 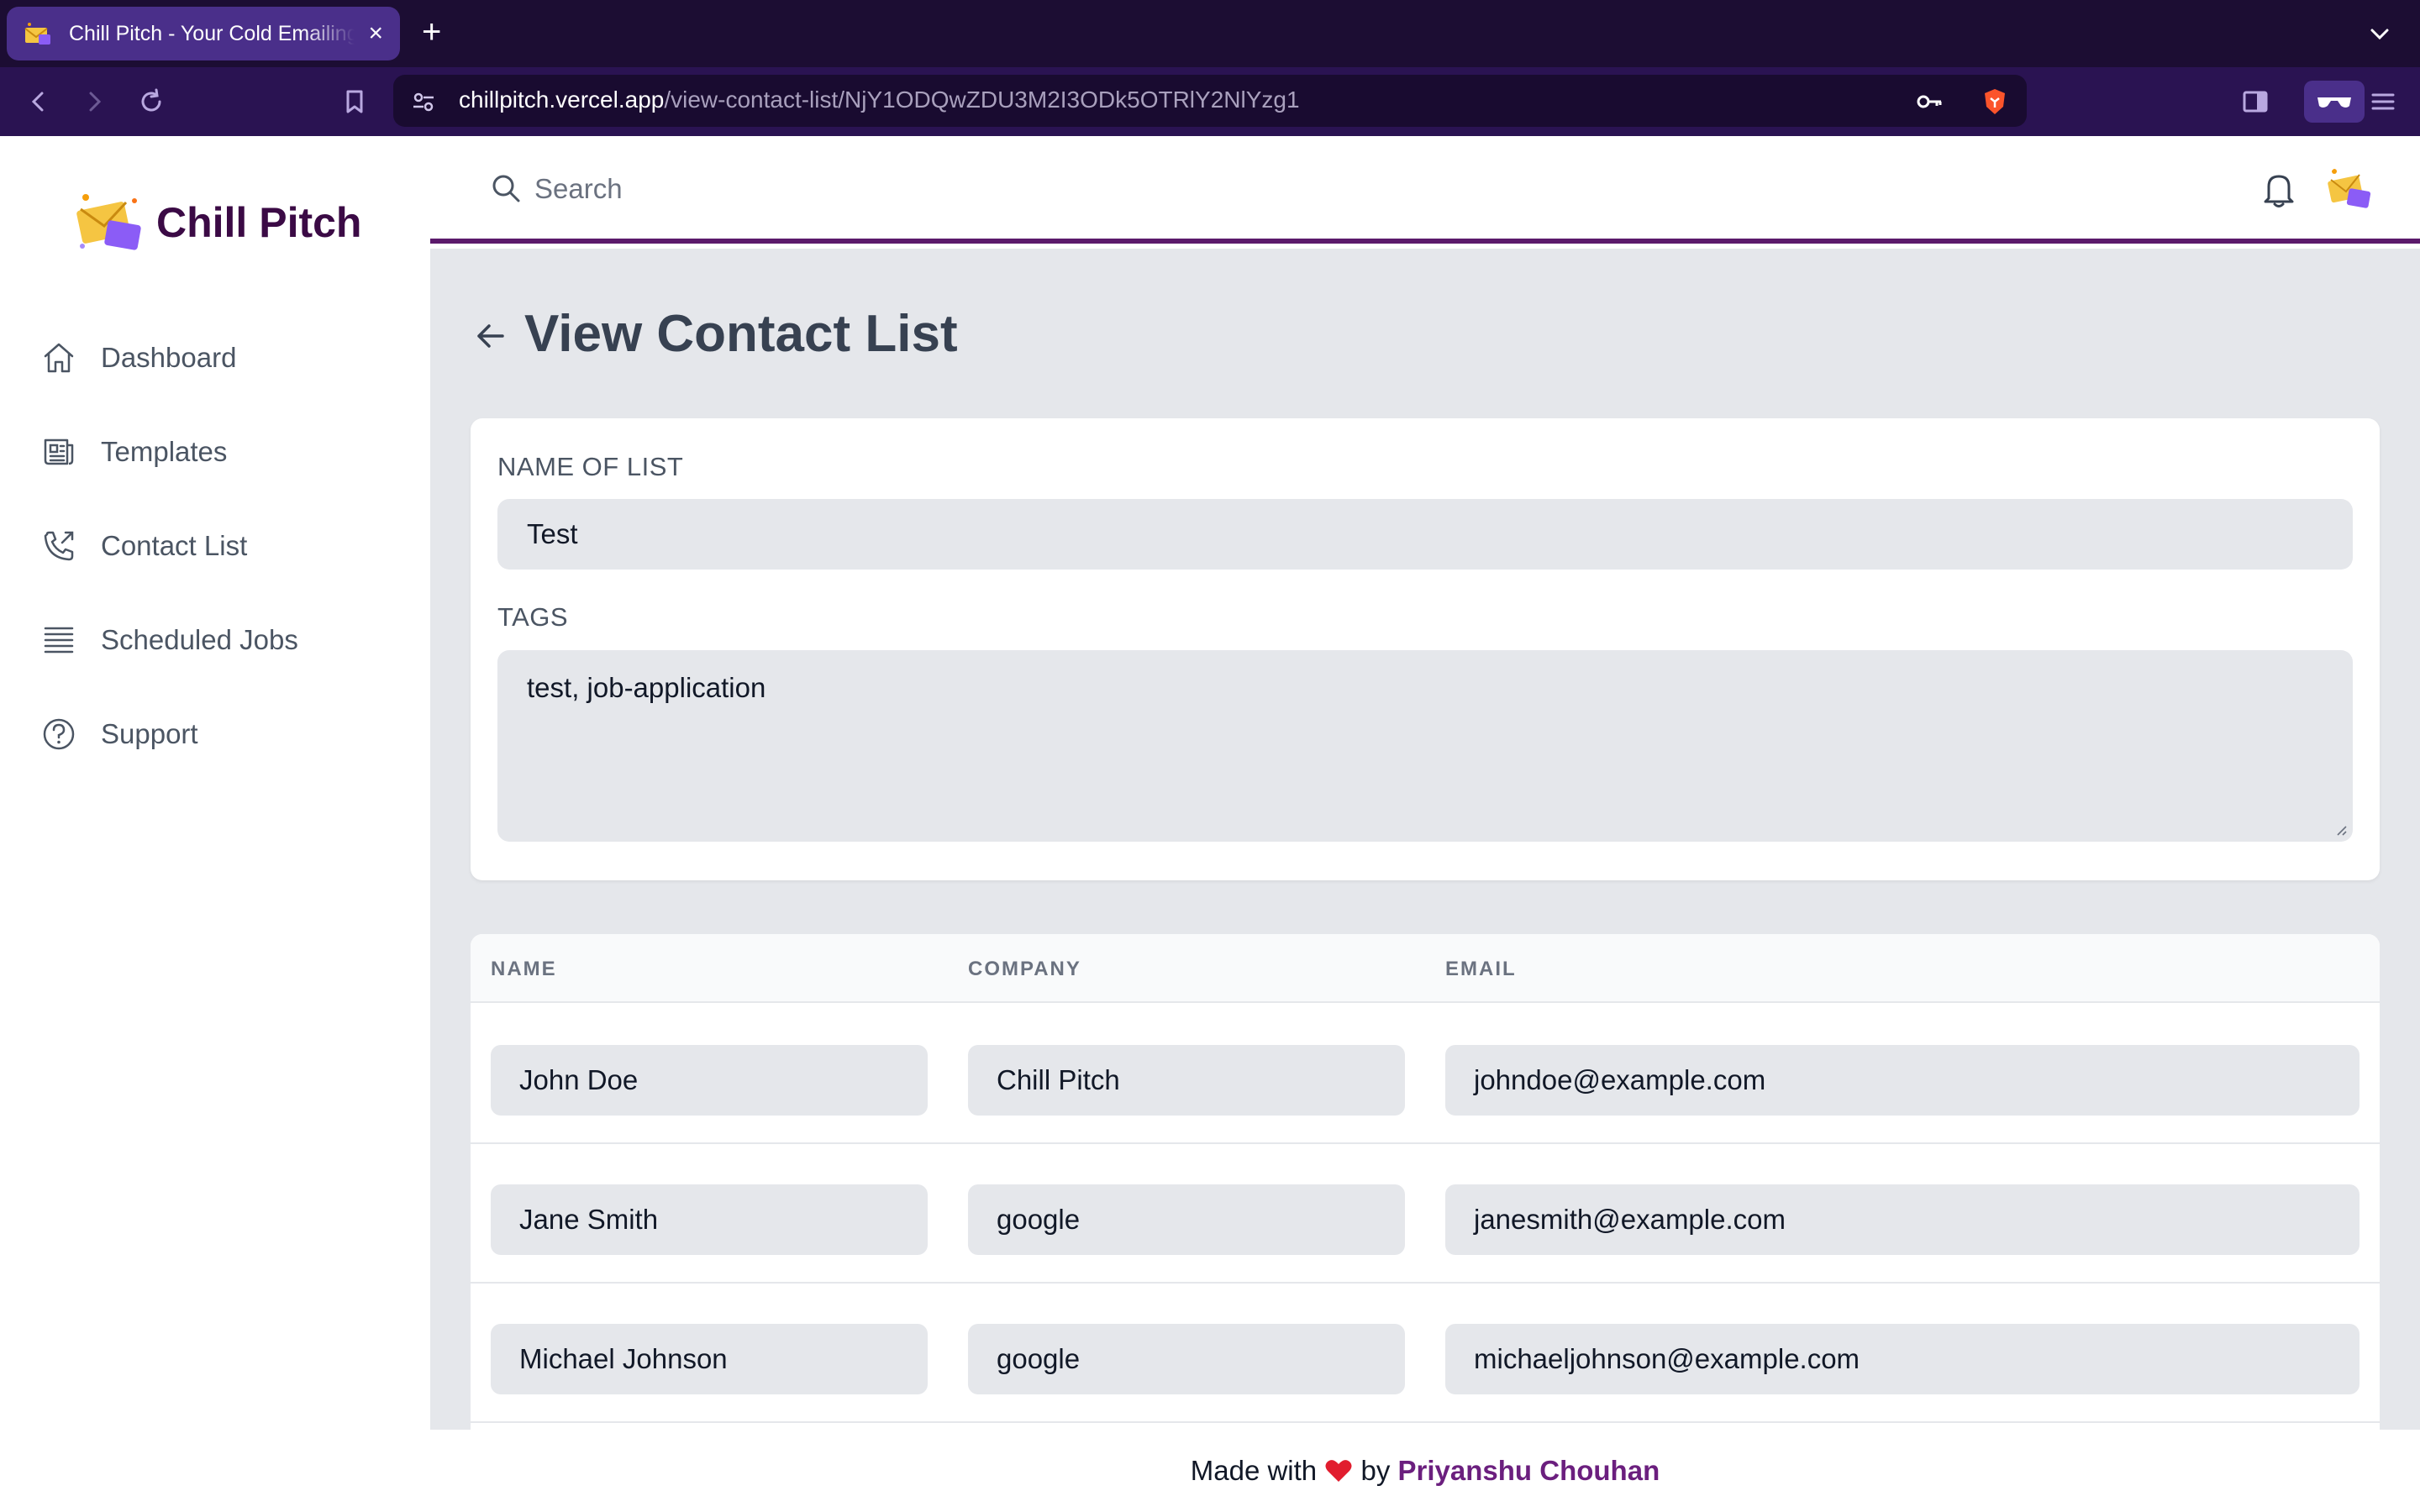 I want to click on table-row: Jane Smith google janesmith@example.com, so click(x=1425, y=1214).